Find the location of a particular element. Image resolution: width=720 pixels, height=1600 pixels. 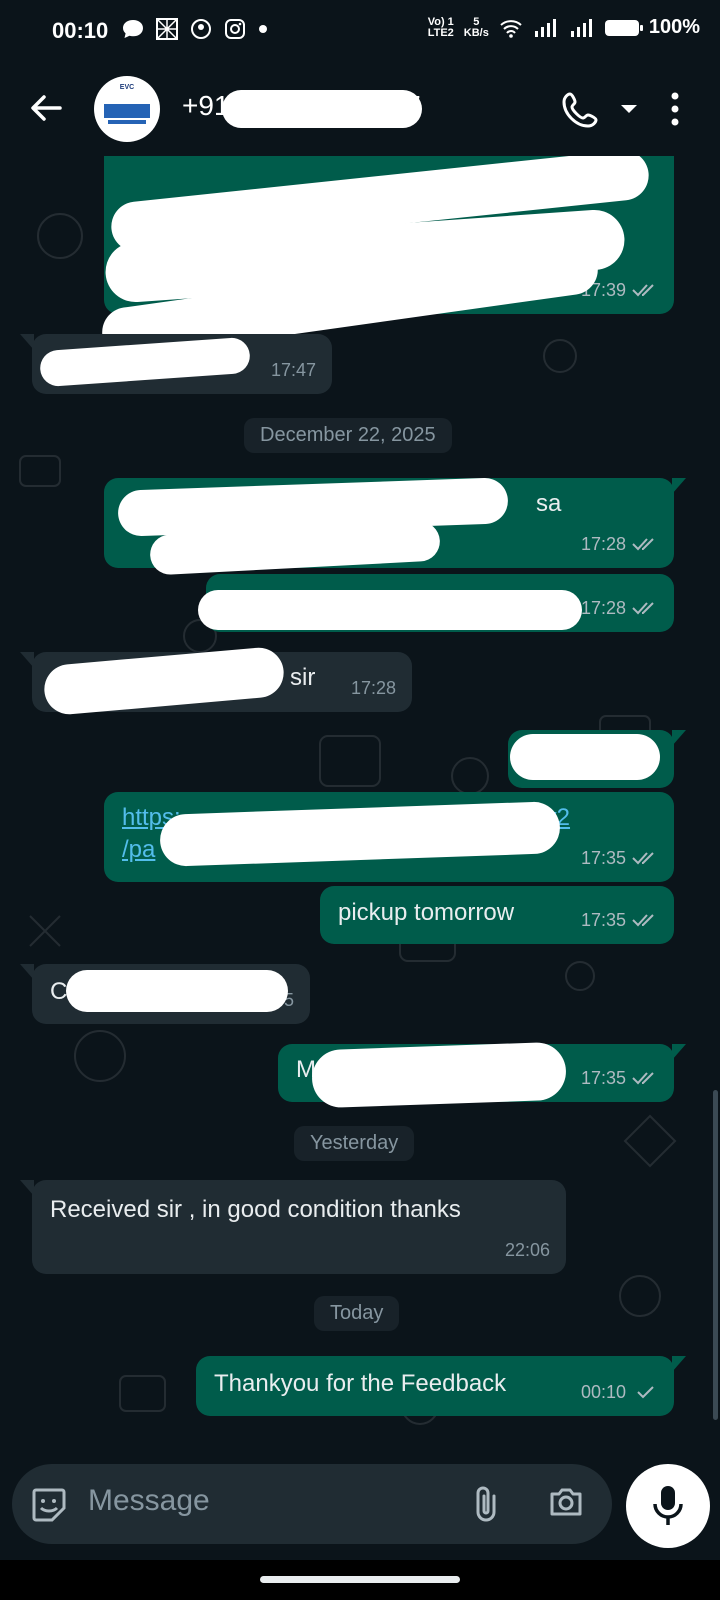

date-chip: December 22, 2025 is located at coordinates (348, 435).